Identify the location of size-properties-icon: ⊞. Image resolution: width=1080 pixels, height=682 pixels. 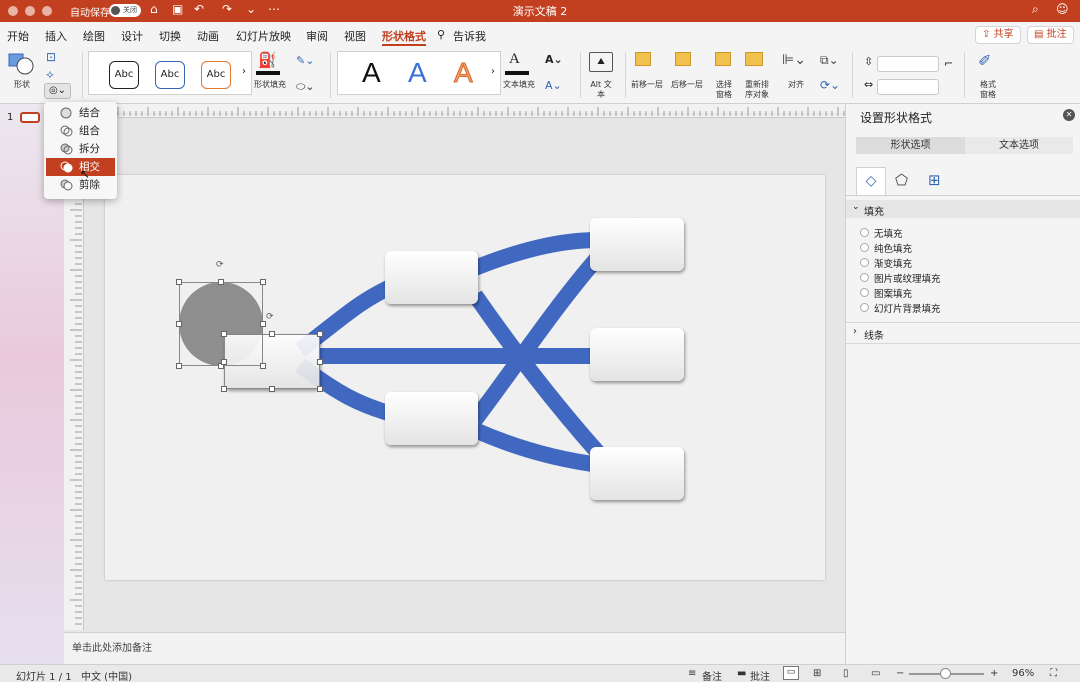
(934, 180).